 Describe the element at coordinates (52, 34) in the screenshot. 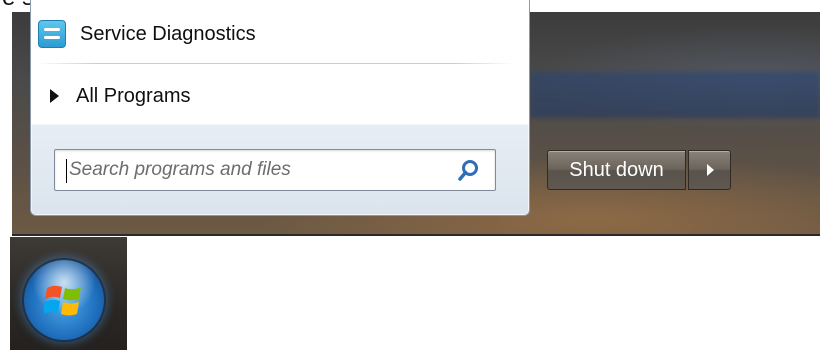

I see `service-diagnostics-icon` at that location.